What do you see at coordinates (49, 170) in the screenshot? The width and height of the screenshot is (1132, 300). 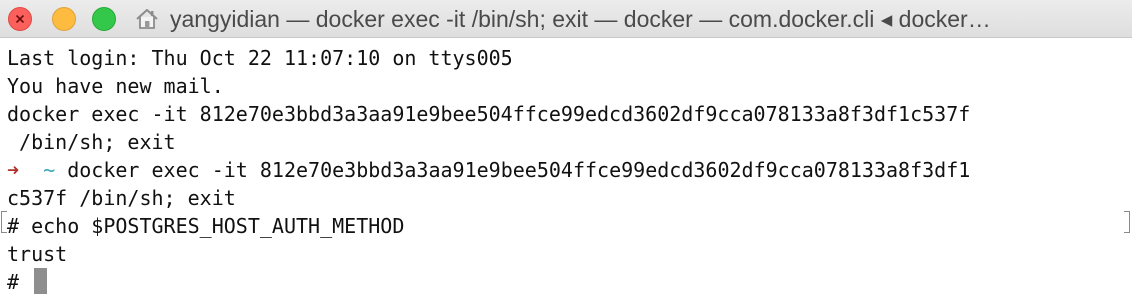 I see `prompt-home-dir: ~` at bounding box center [49, 170].